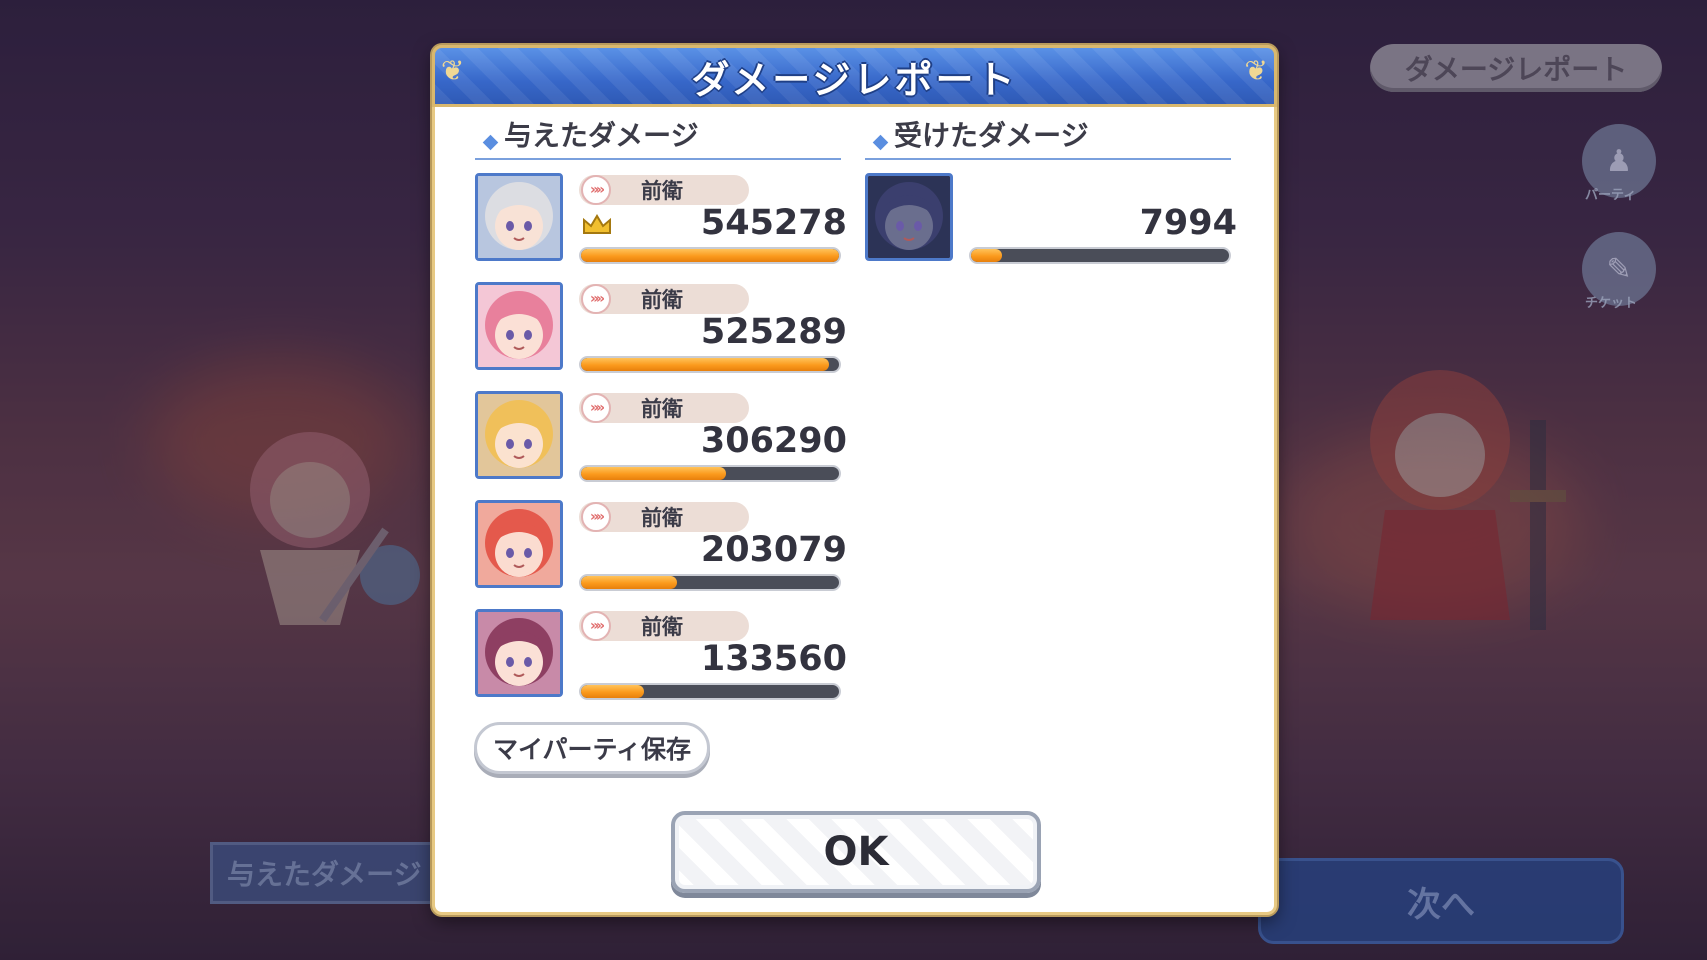 This screenshot has height=960, width=1707. I want to click on received-damage-row: 7994, so click(1051, 221).